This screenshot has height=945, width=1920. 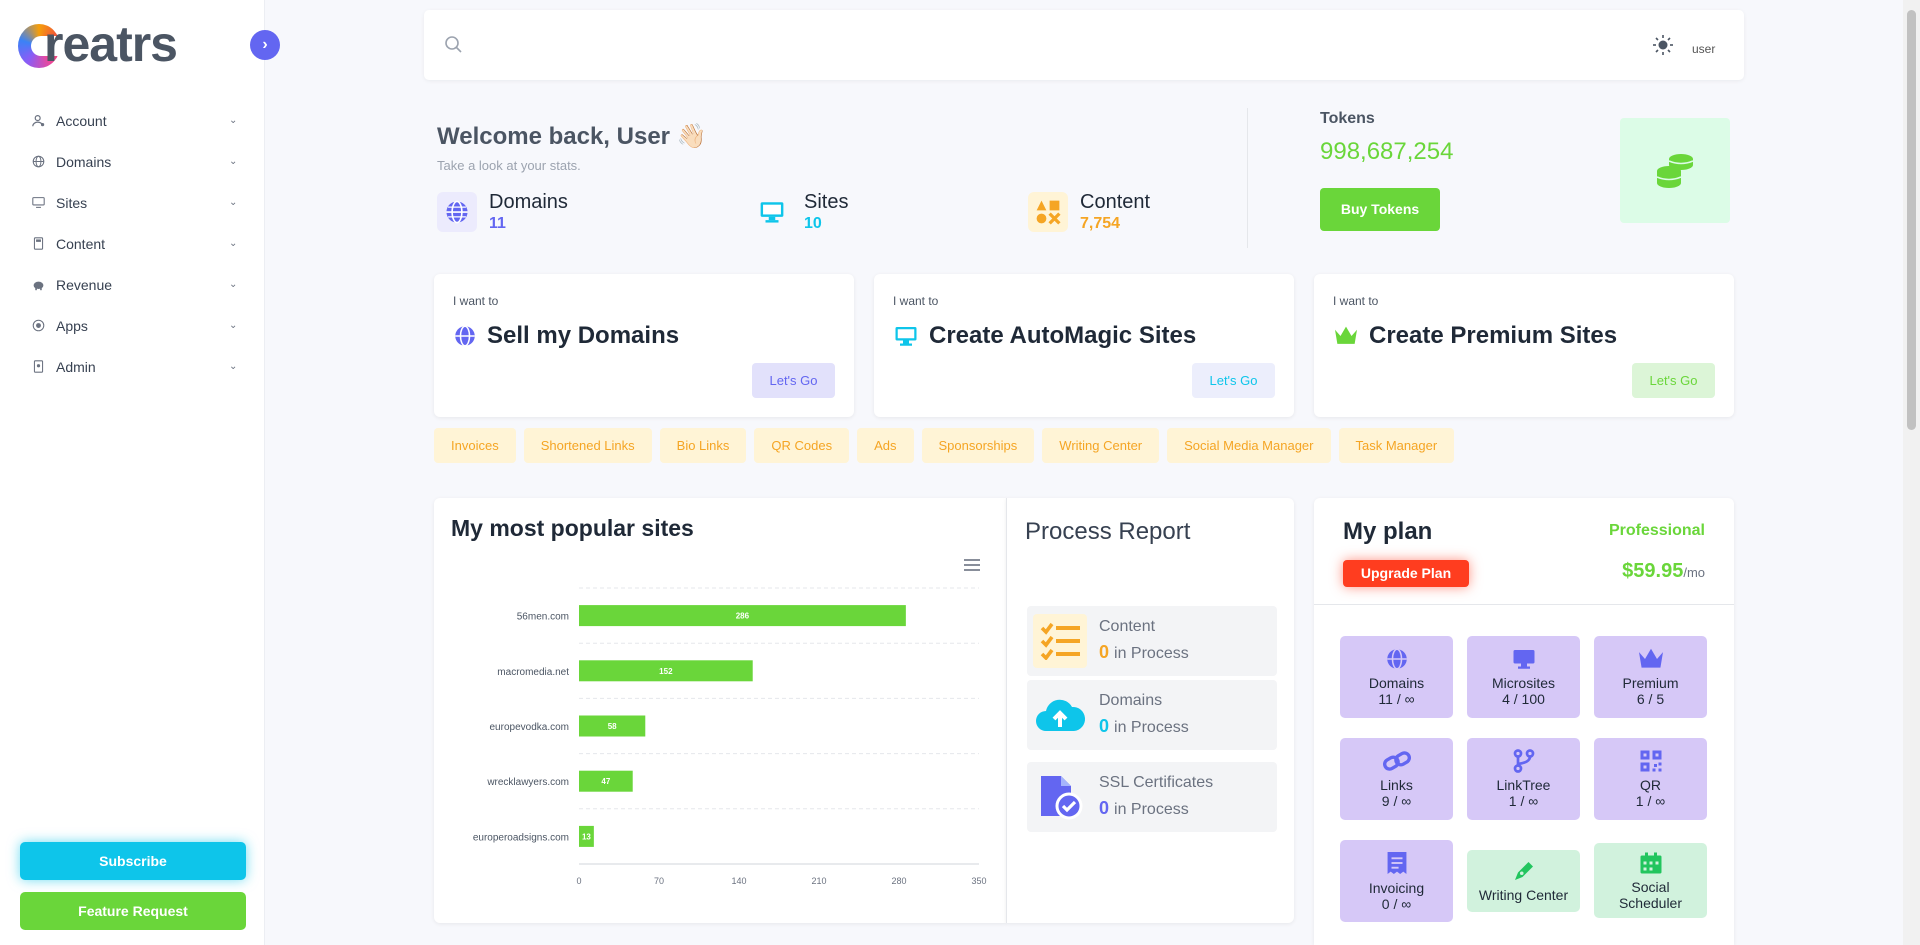 I want to click on sidebar-item-sites: Sites ⌄, so click(x=132, y=202).